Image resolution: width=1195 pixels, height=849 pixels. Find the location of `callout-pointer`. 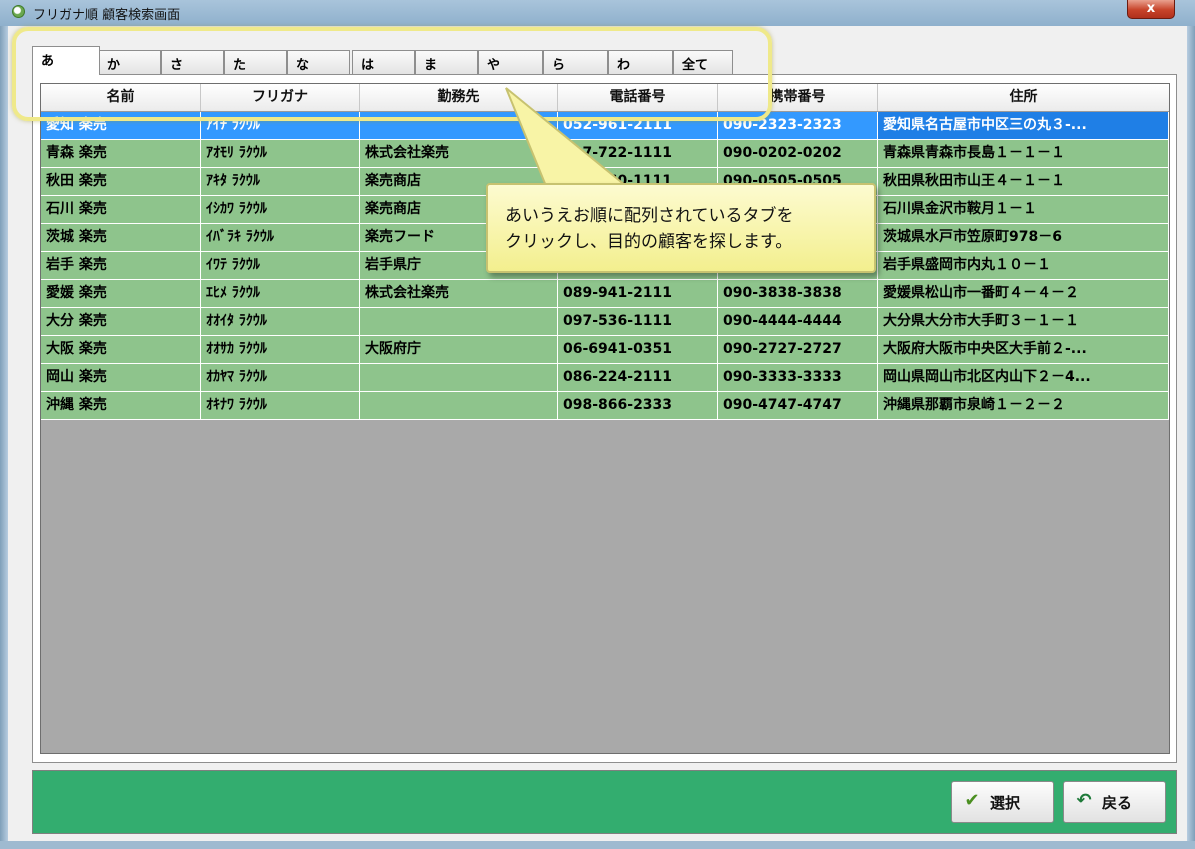

callout-pointer is located at coordinates (567, 137).